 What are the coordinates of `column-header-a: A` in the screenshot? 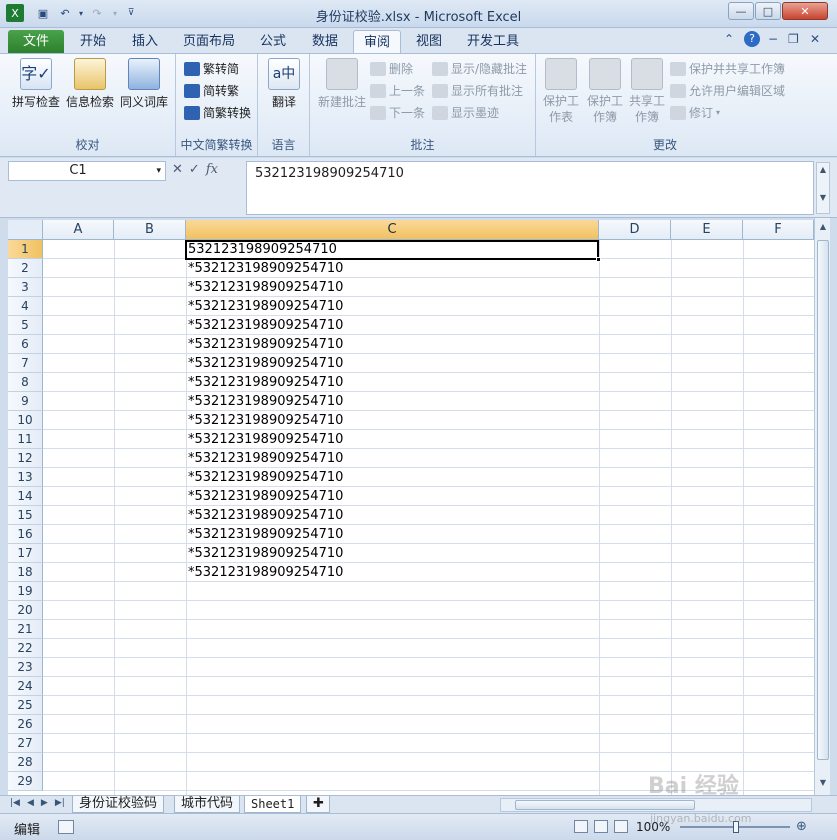 It's located at (78, 230).